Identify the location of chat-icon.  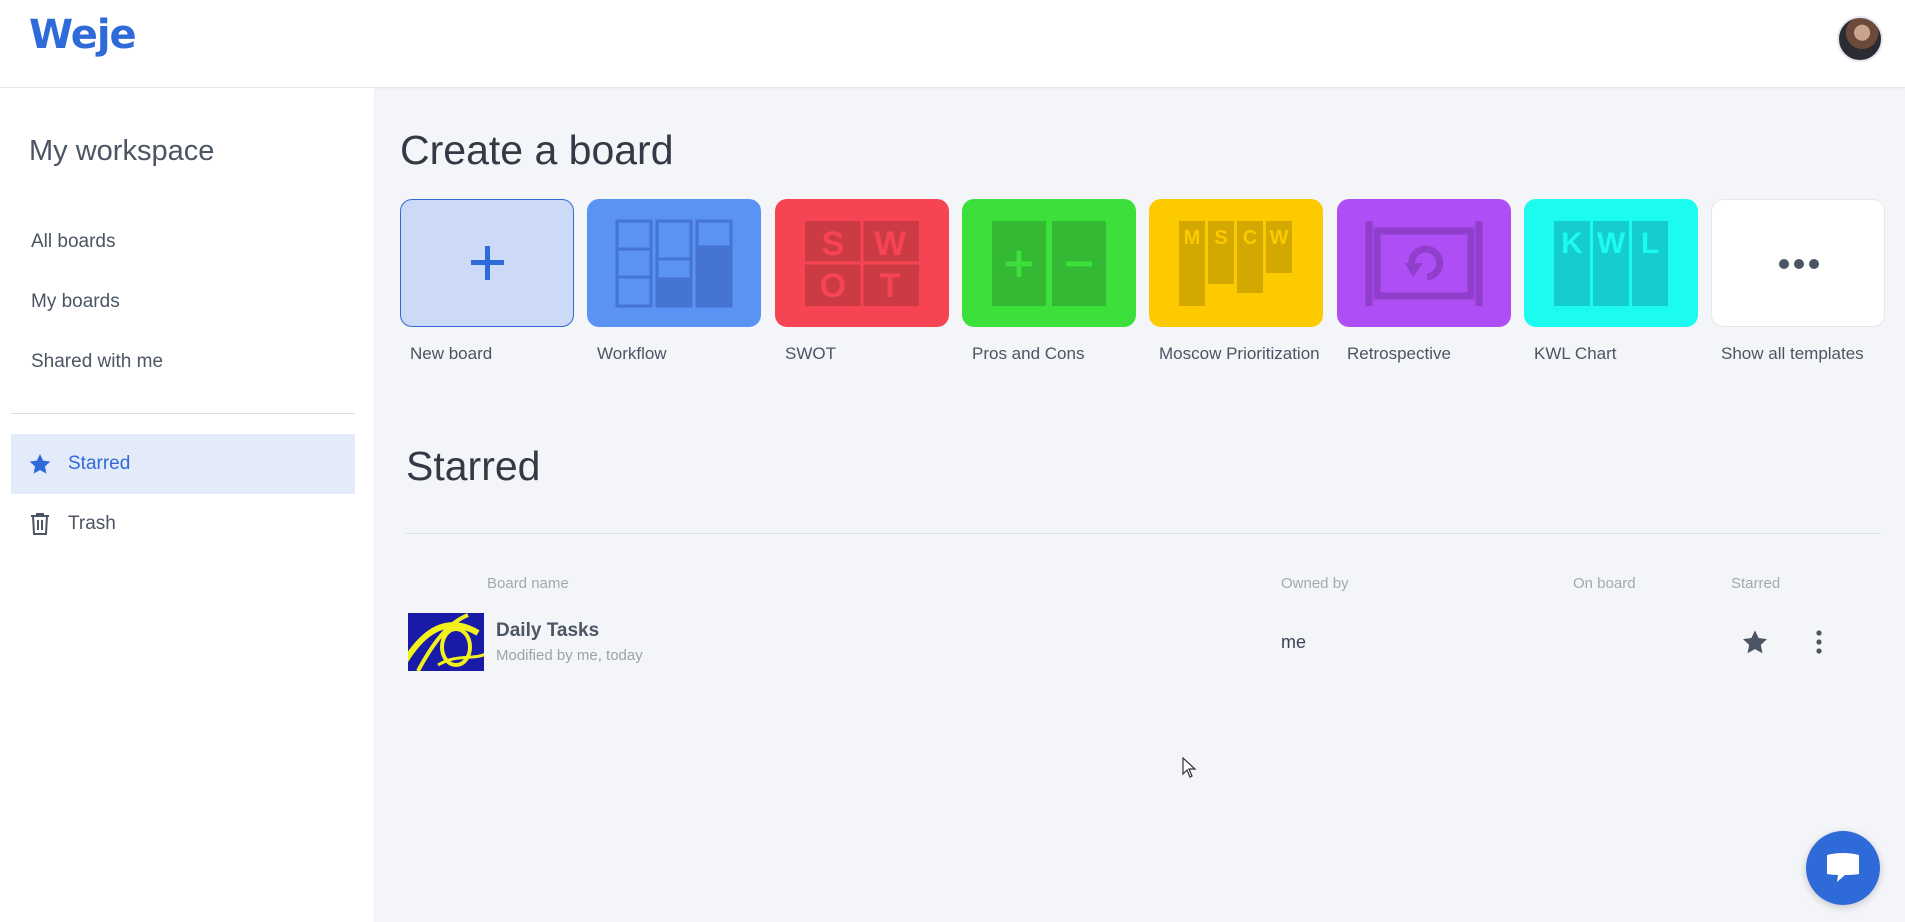
(1843, 867).